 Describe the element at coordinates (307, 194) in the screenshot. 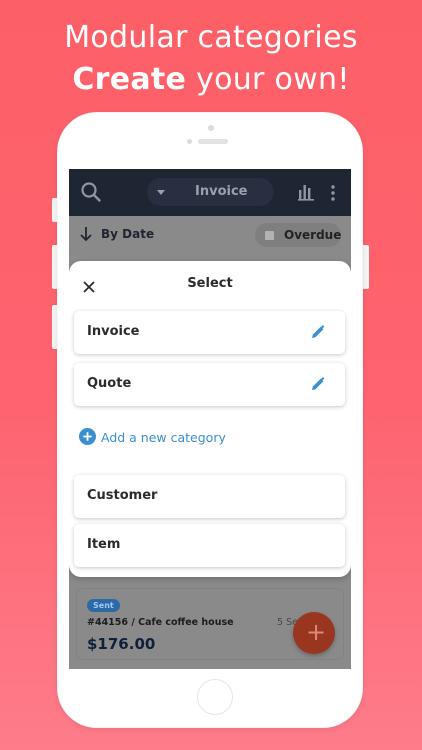

I see `bar-chart-icon` at that location.